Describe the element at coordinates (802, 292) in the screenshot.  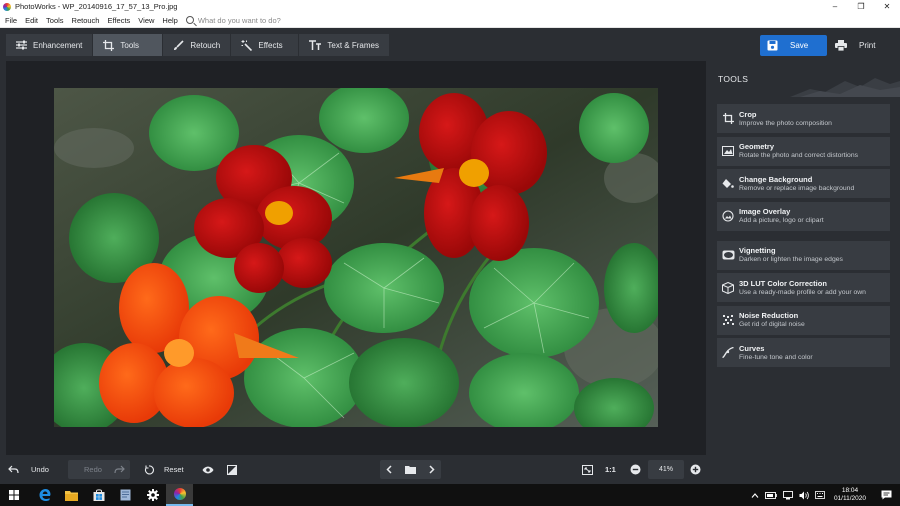
I see `tool-3d-lut-desc: Use a ready-made profile or add your own` at that location.